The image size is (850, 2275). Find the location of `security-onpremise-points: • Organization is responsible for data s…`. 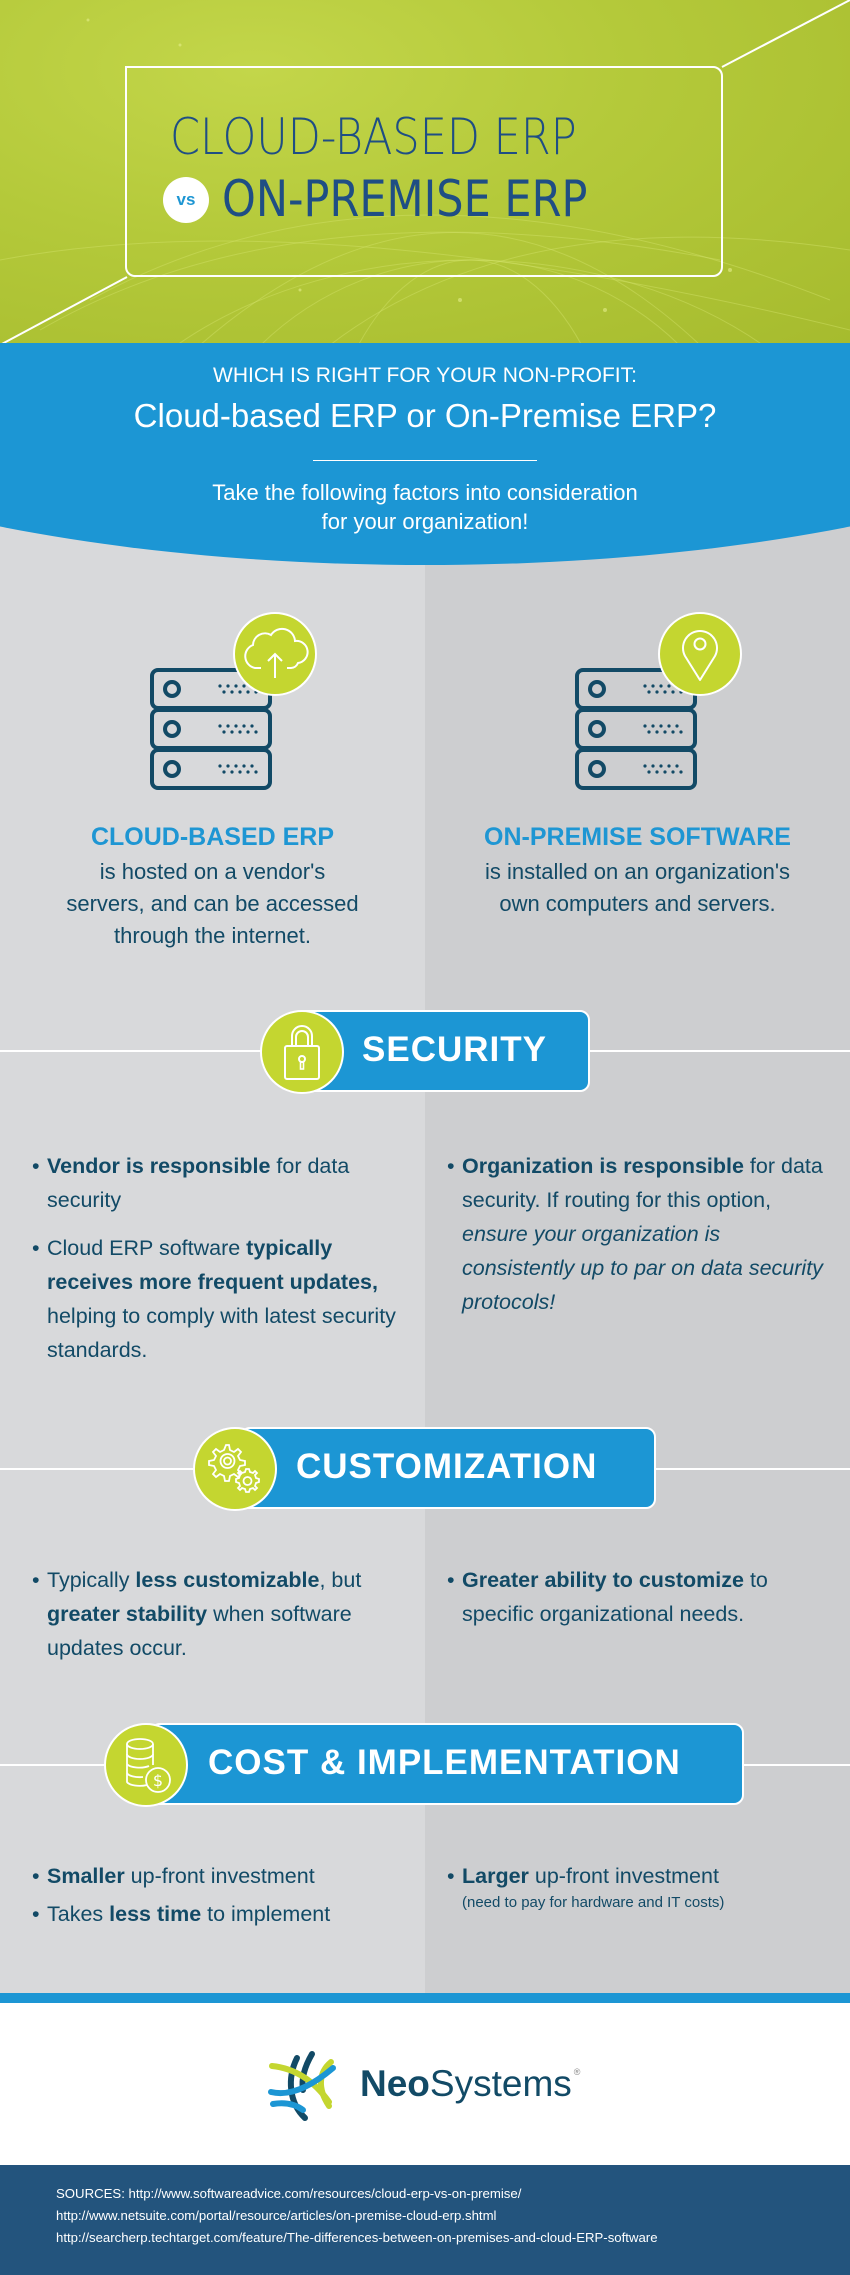

security-onpremise-points: • Organization is responsible for data s… is located at coordinates (639, 1241).